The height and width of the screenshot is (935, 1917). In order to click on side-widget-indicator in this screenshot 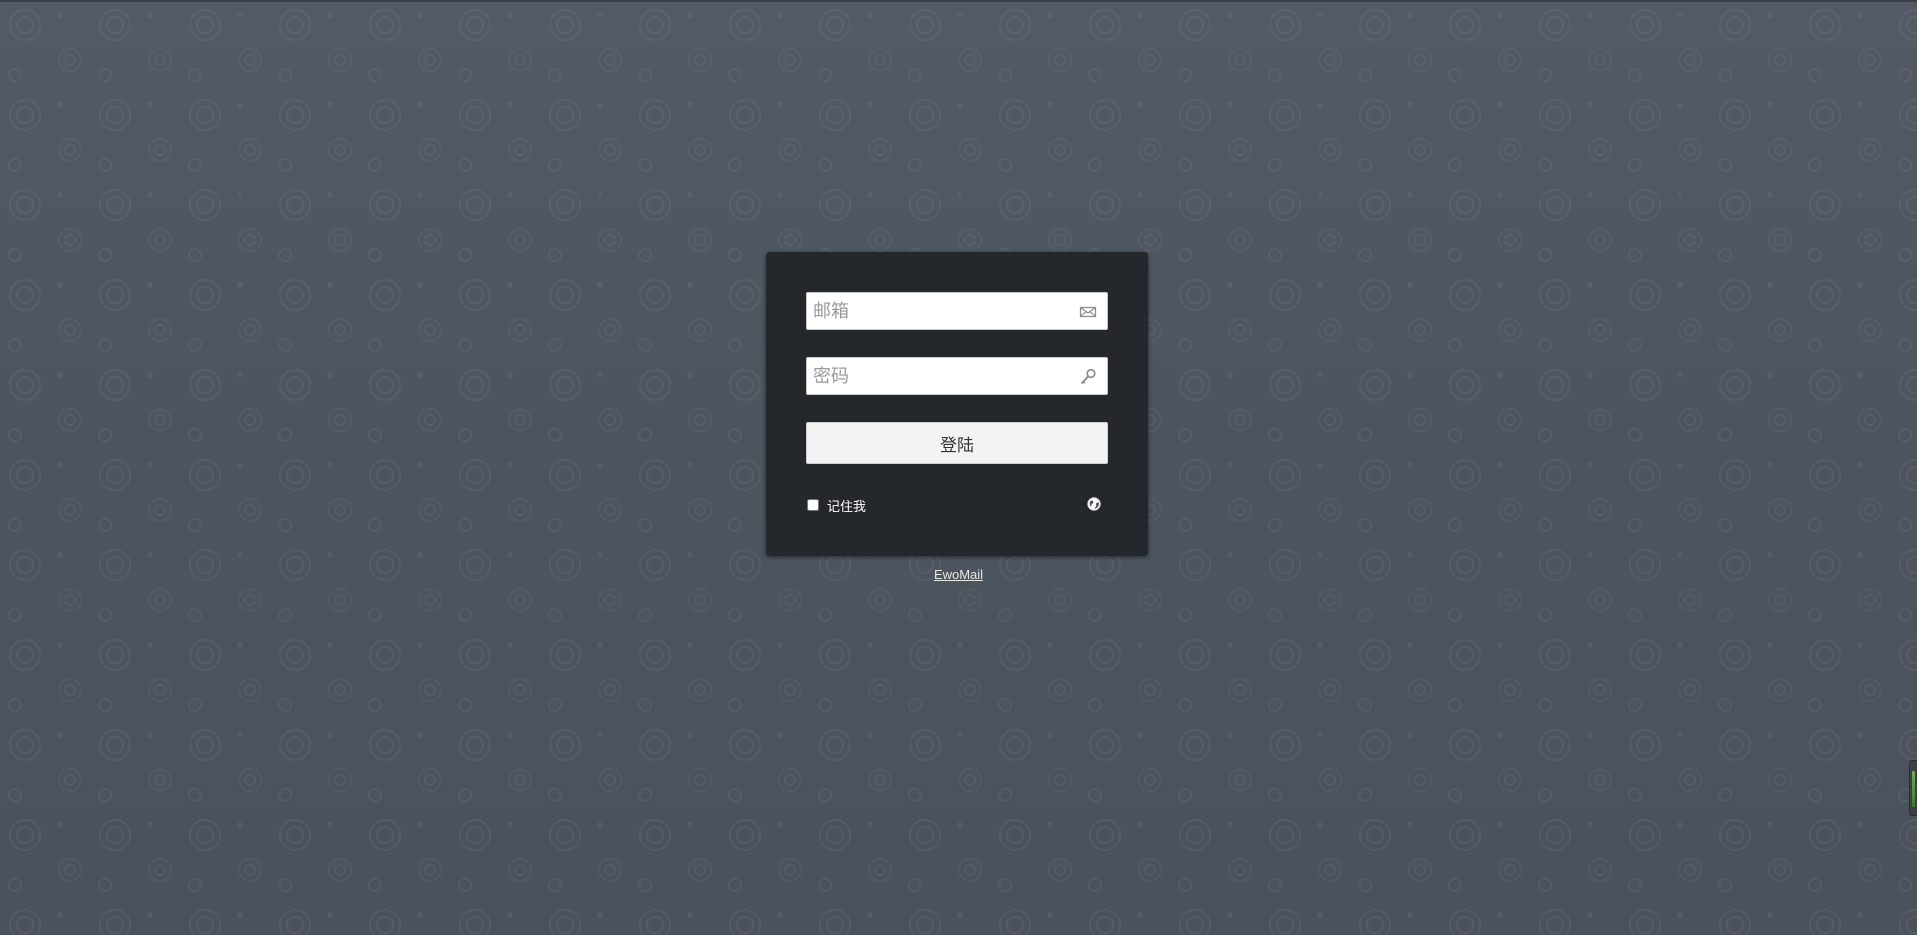, I will do `click(1913, 789)`.